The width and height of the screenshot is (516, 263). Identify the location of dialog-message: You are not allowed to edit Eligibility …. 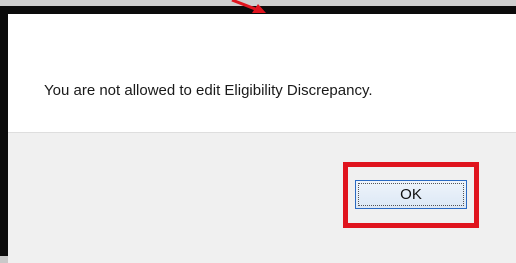
(208, 90).